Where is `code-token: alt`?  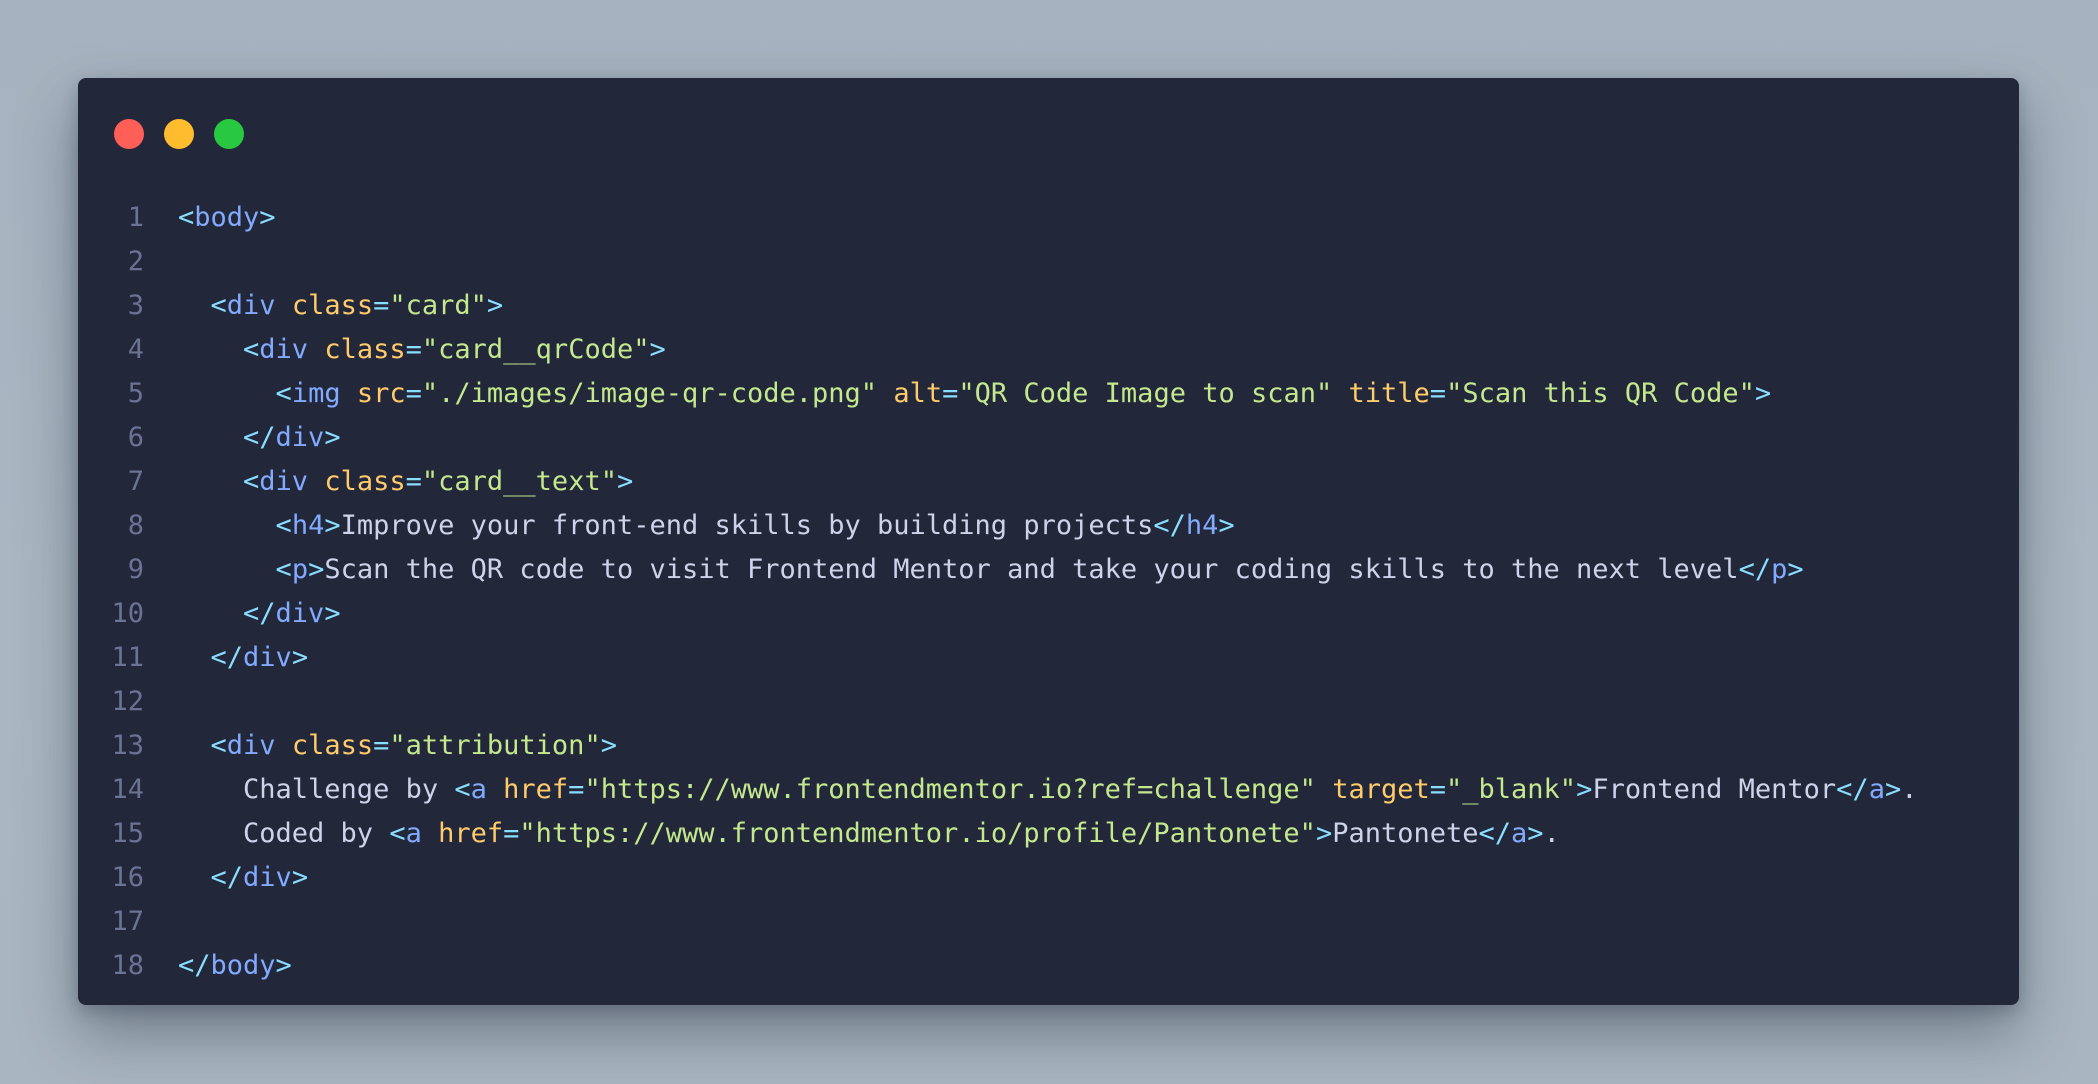 code-token: alt is located at coordinates (918, 393).